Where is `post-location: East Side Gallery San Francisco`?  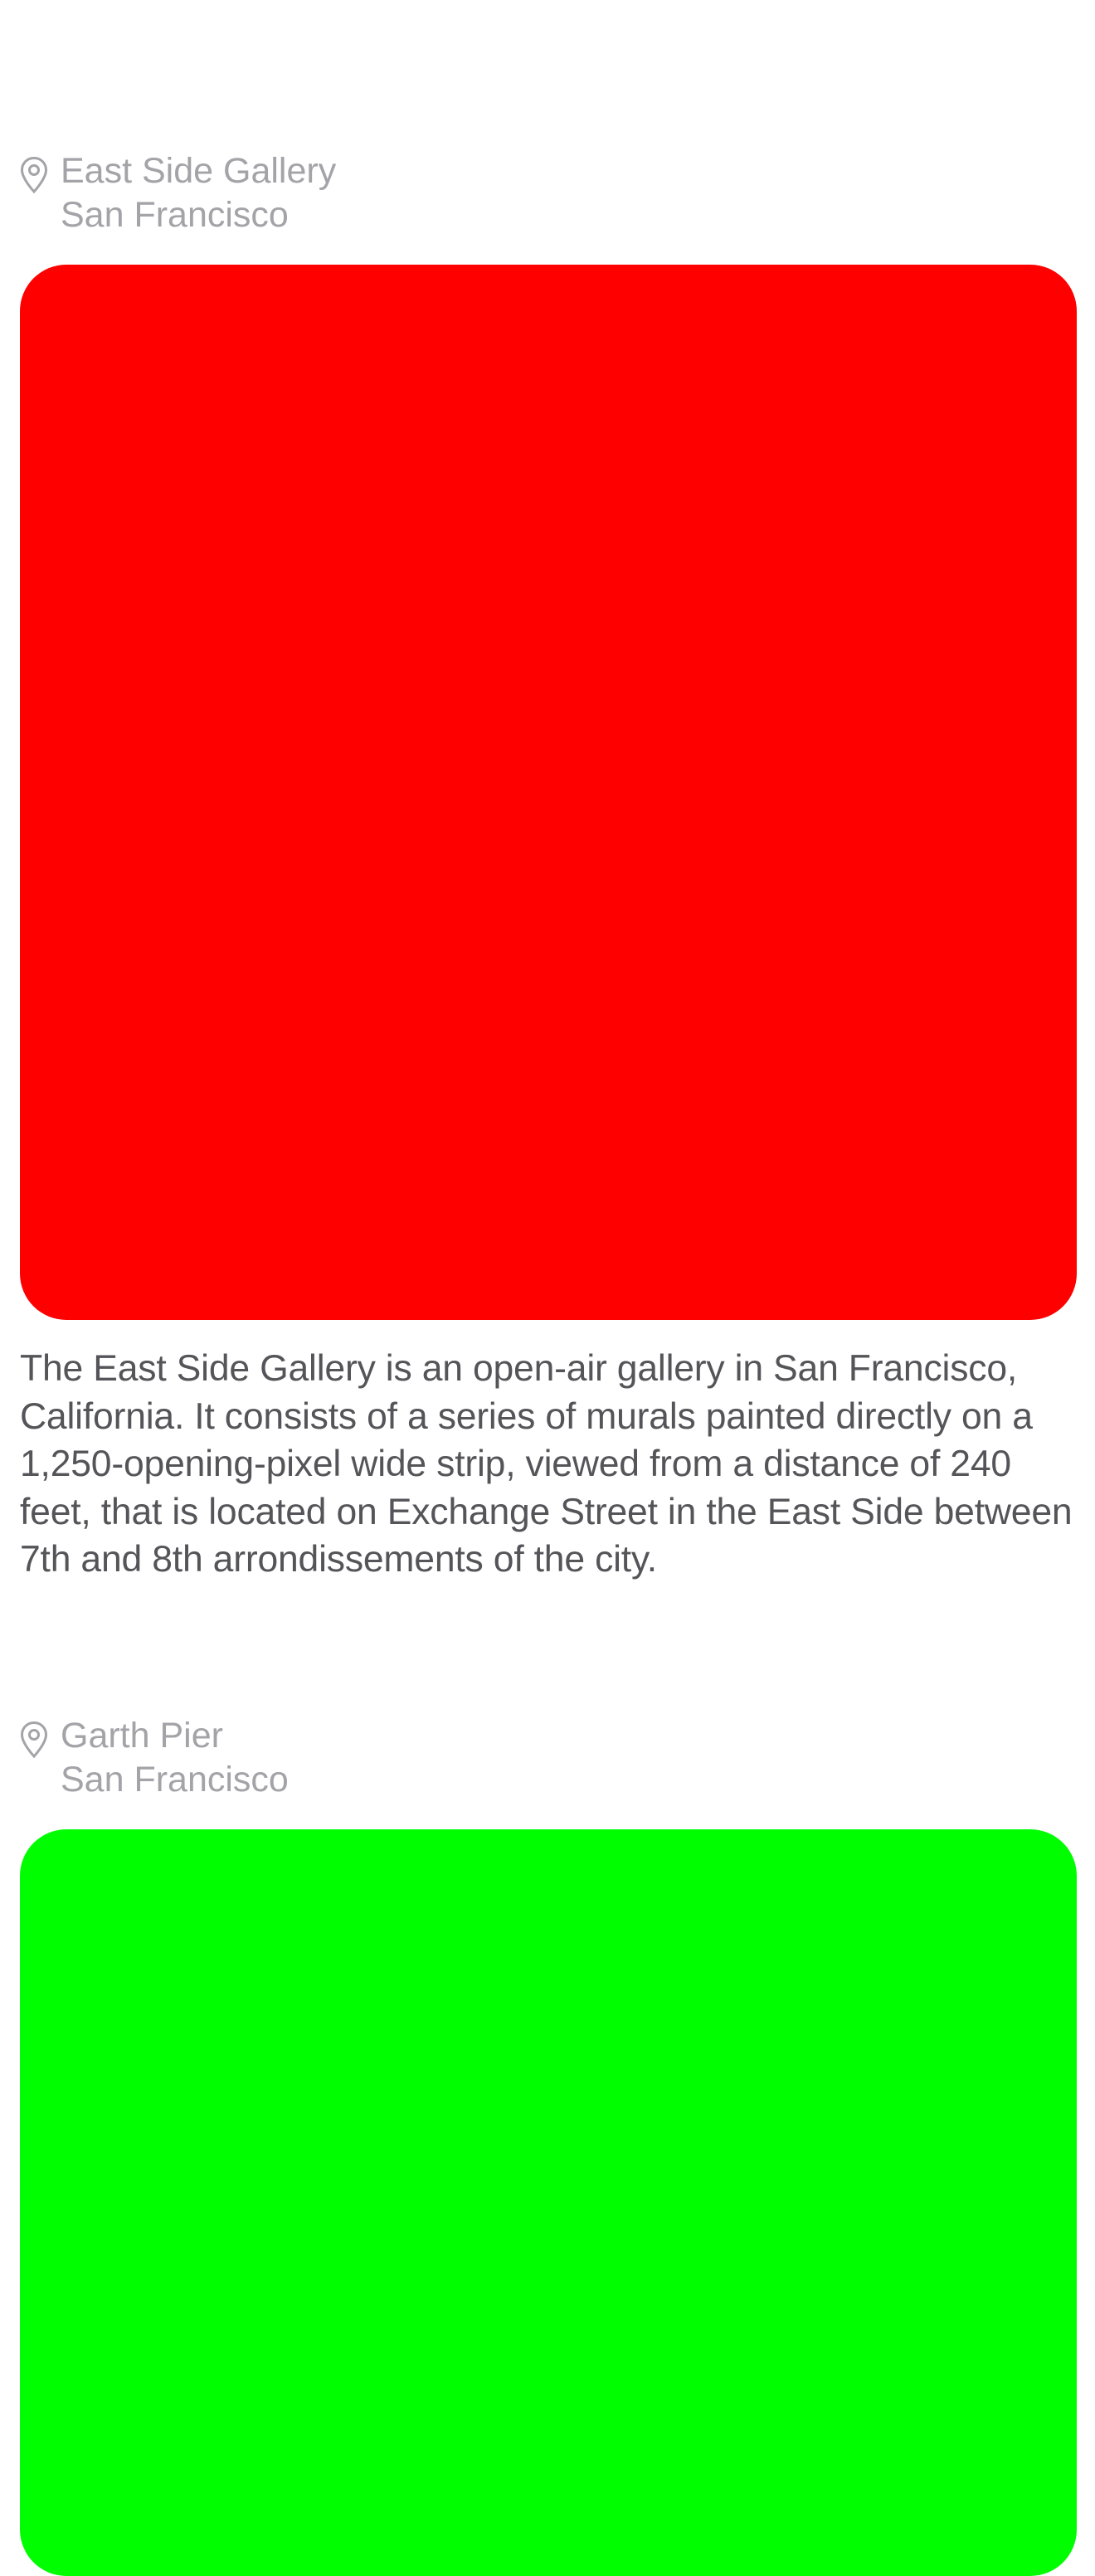
post-location: East Side Gallery San Francisco is located at coordinates (548, 195).